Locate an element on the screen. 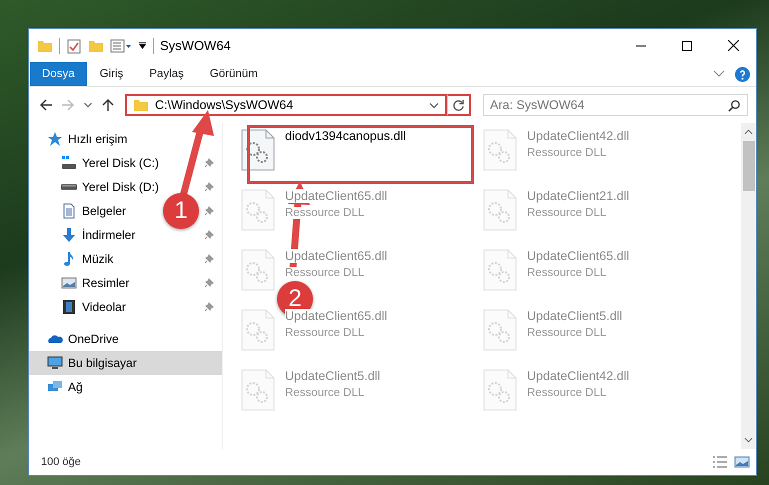  maximize-icon is located at coordinates (687, 45).